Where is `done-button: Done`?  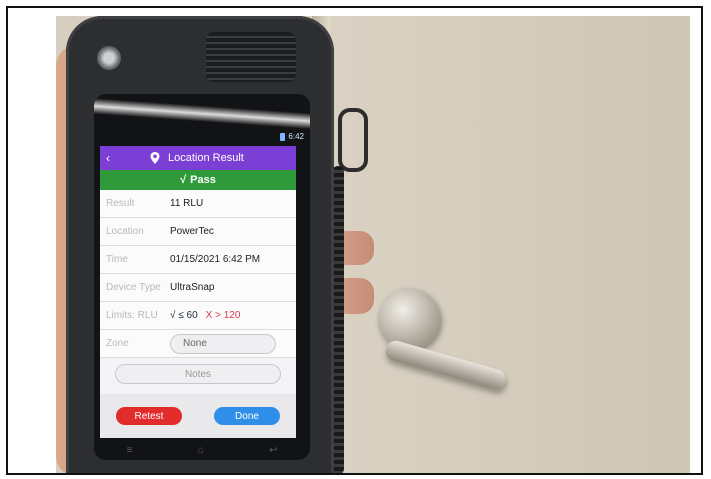 done-button: Done is located at coordinates (247, 416).